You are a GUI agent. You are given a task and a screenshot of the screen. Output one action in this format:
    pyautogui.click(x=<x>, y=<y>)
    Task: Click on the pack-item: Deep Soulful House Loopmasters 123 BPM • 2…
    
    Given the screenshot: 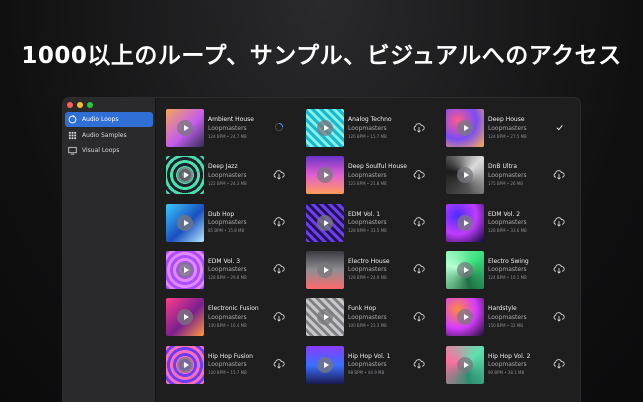 What is the action you would take?
    pyautogui.click(x=375, y=176)
    